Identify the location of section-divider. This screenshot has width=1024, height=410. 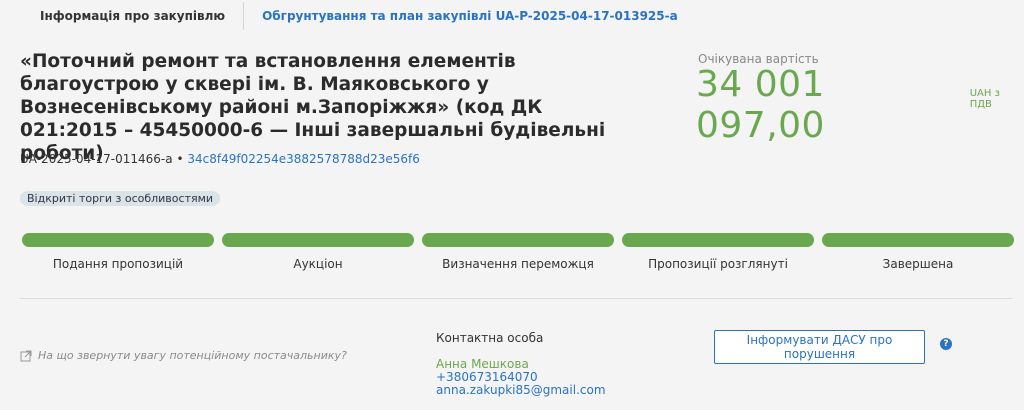
(516, 298).